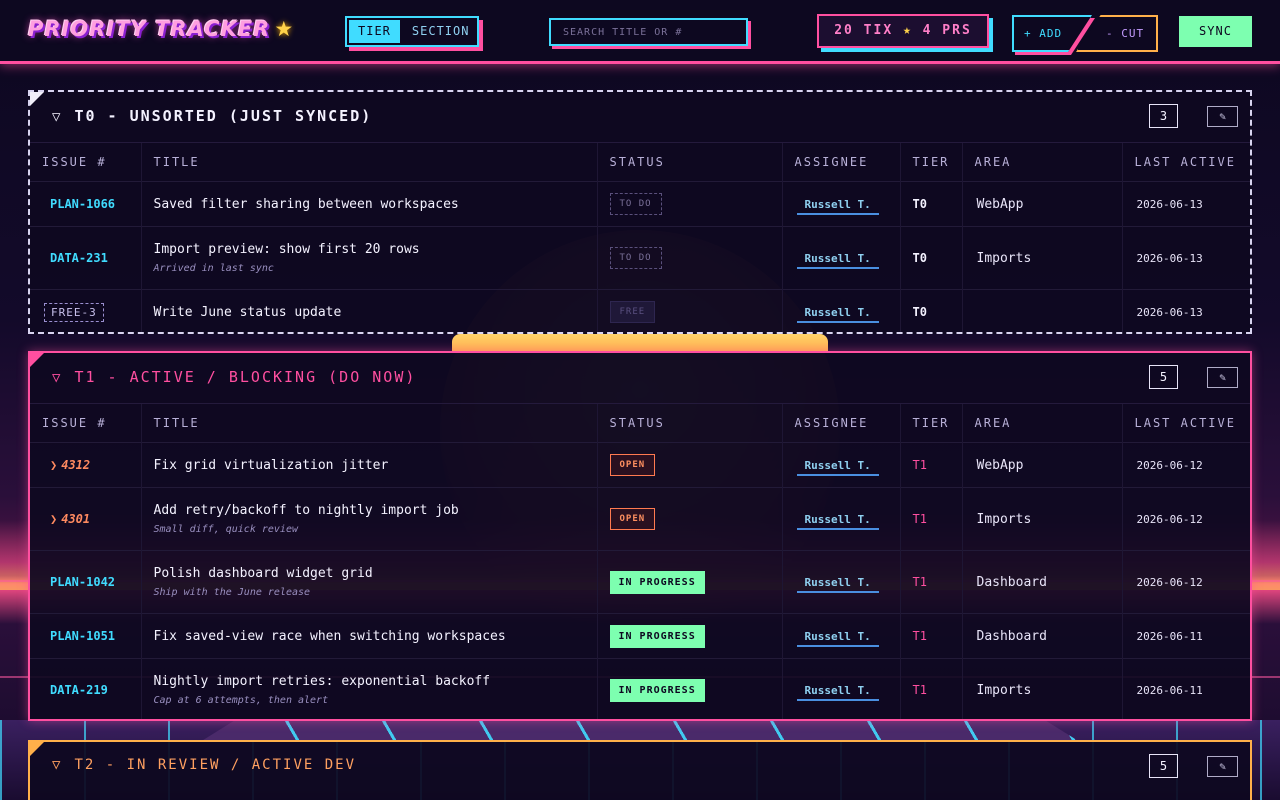  I want to click on issue-title: Polish dashboard widget grid, so click(263, 573).